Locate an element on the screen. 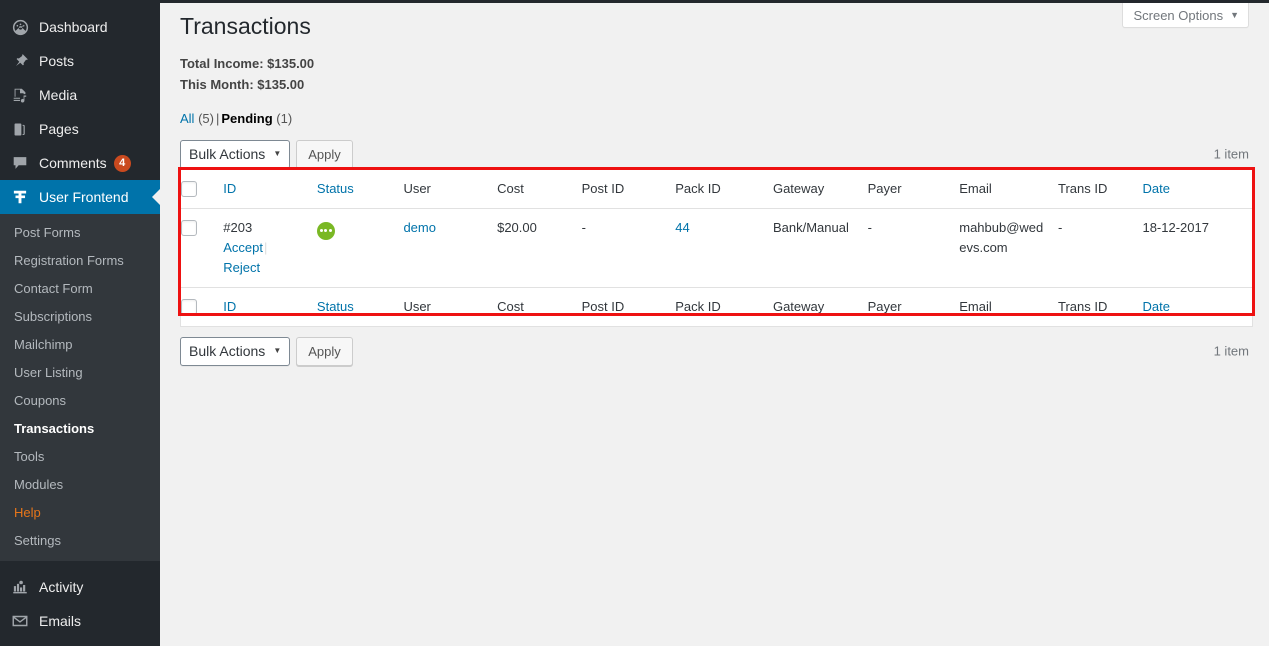  row-actions: Accept| Reject is located at coordinates (265, 258).